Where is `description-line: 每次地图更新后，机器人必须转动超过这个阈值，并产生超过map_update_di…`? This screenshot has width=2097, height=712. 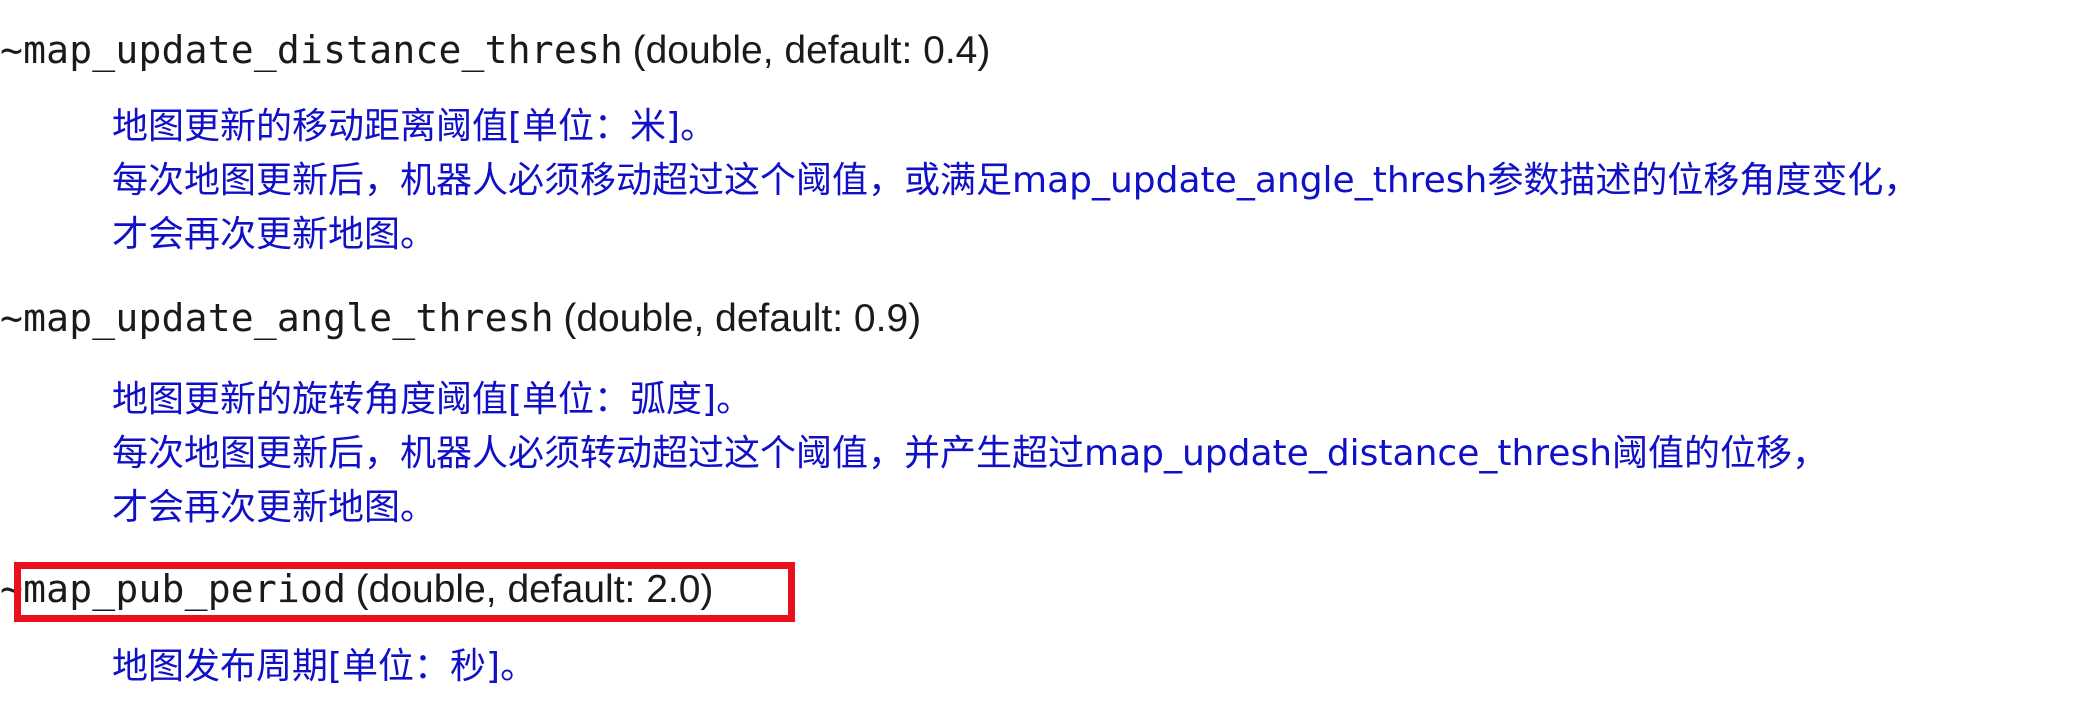
description-line: 每次地图更新后，机器人必须转动超过这个阈值，并产生超过map_update_di… is located at coordinates (970, 453).